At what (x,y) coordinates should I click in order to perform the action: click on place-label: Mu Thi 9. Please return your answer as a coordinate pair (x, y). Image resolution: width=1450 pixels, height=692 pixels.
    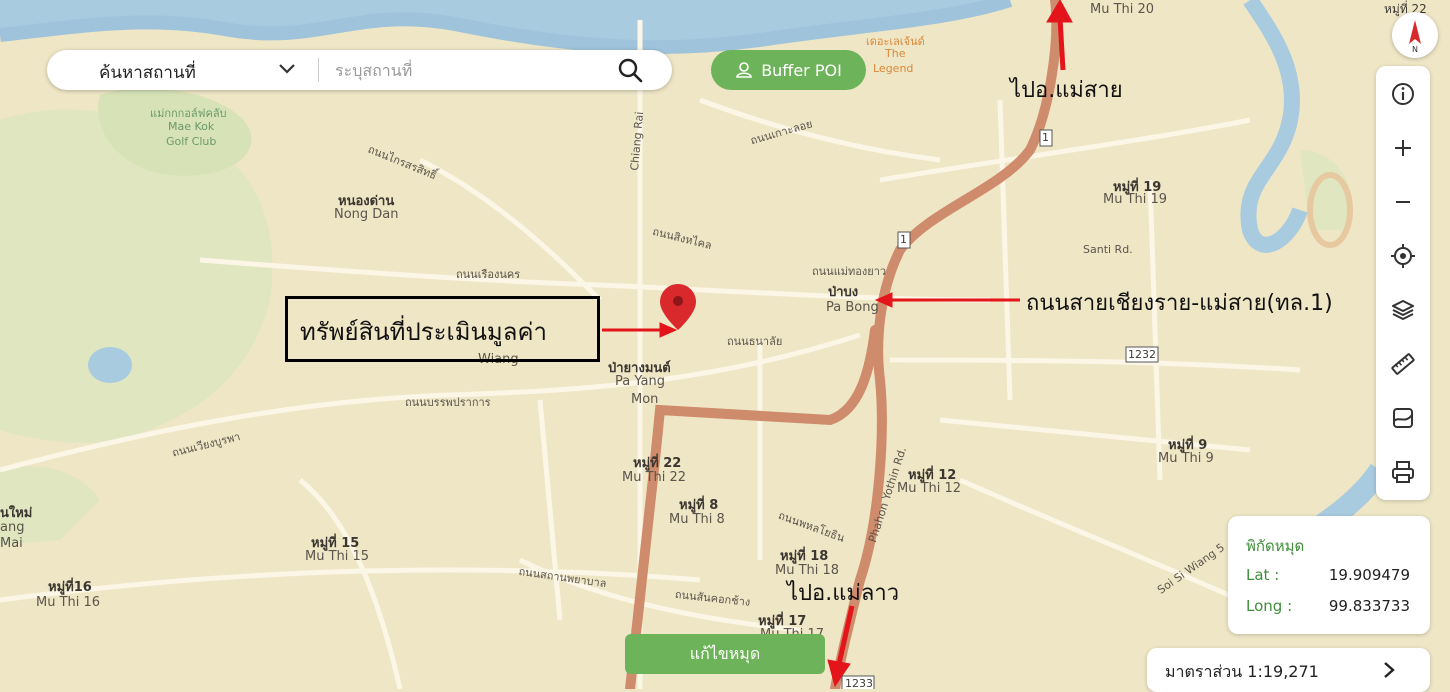
    Looking at the image, I should click on (1186, 458).